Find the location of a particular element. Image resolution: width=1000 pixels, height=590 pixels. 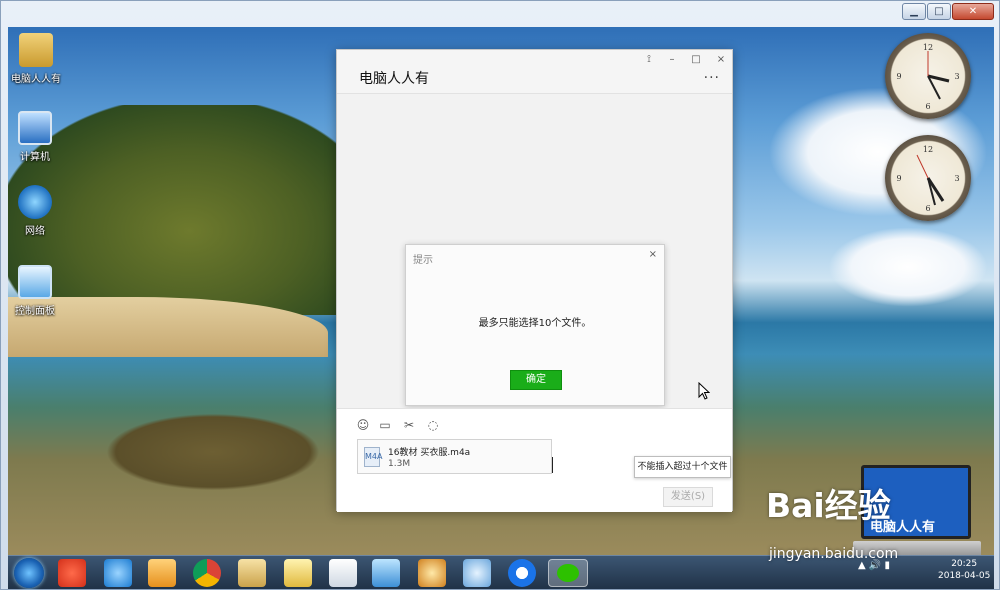

desktop-icon-computer: 计算机 is located at coordinates (36, 137).